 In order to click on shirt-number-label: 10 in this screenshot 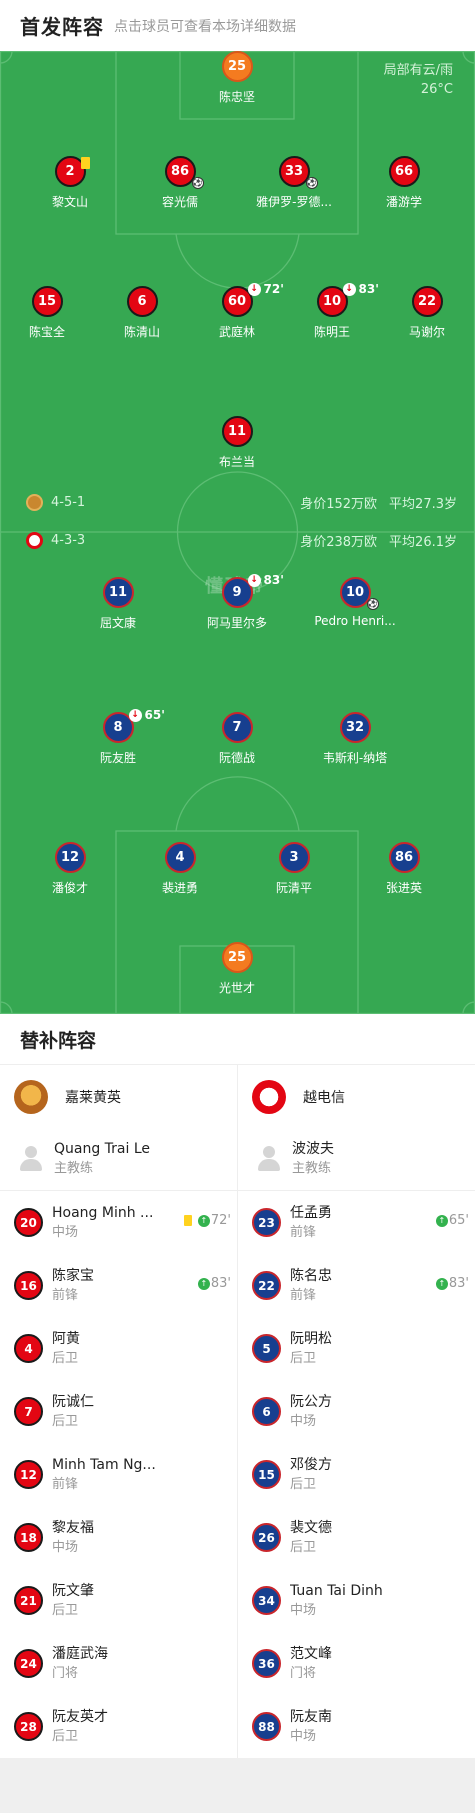, I will do `click(332, 301)`.